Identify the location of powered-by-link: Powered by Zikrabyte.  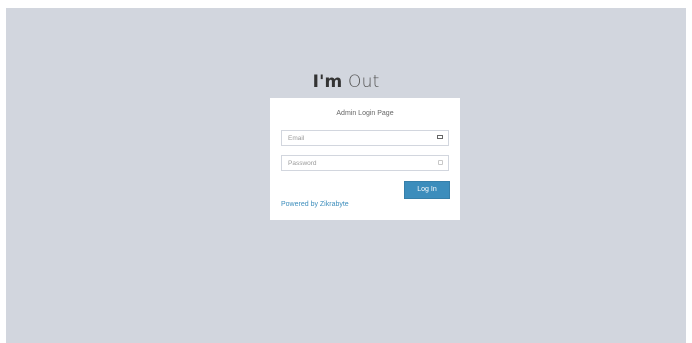
(315, 204).